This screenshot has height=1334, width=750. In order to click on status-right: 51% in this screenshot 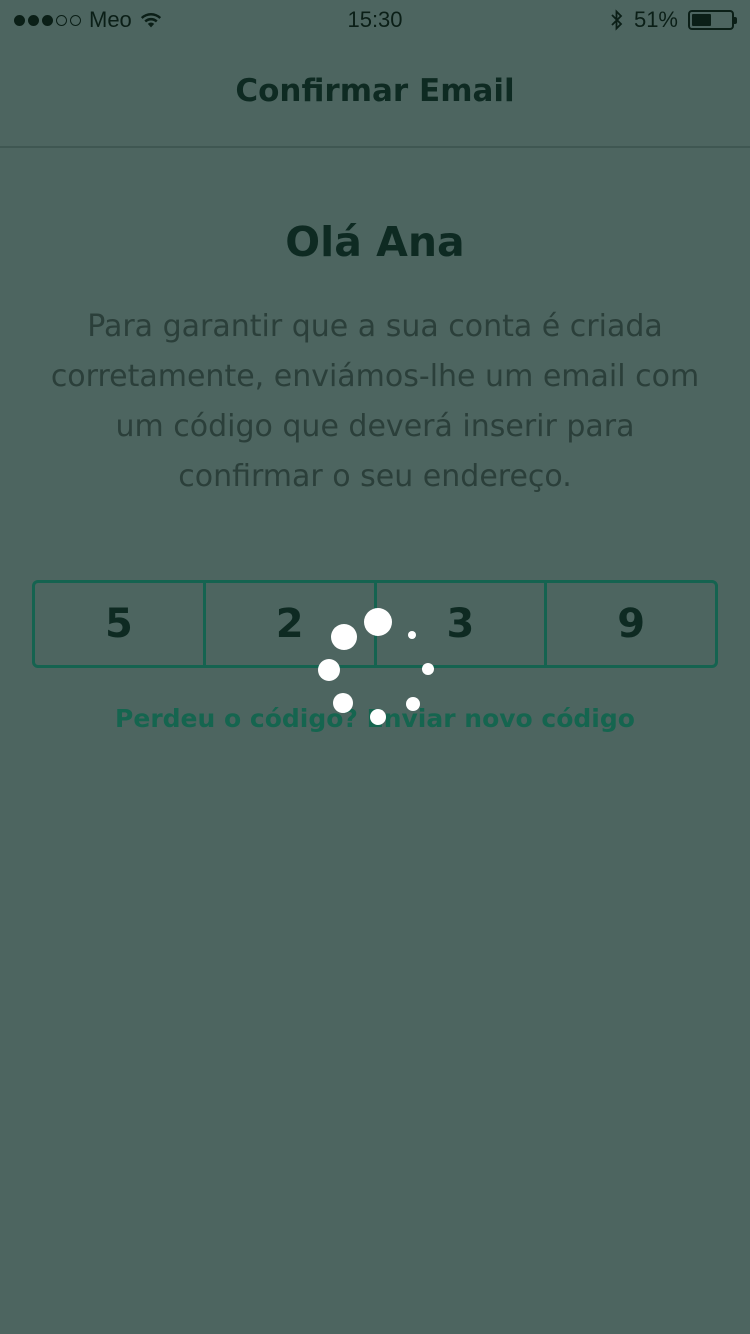, I will do `click(673, 20)`.